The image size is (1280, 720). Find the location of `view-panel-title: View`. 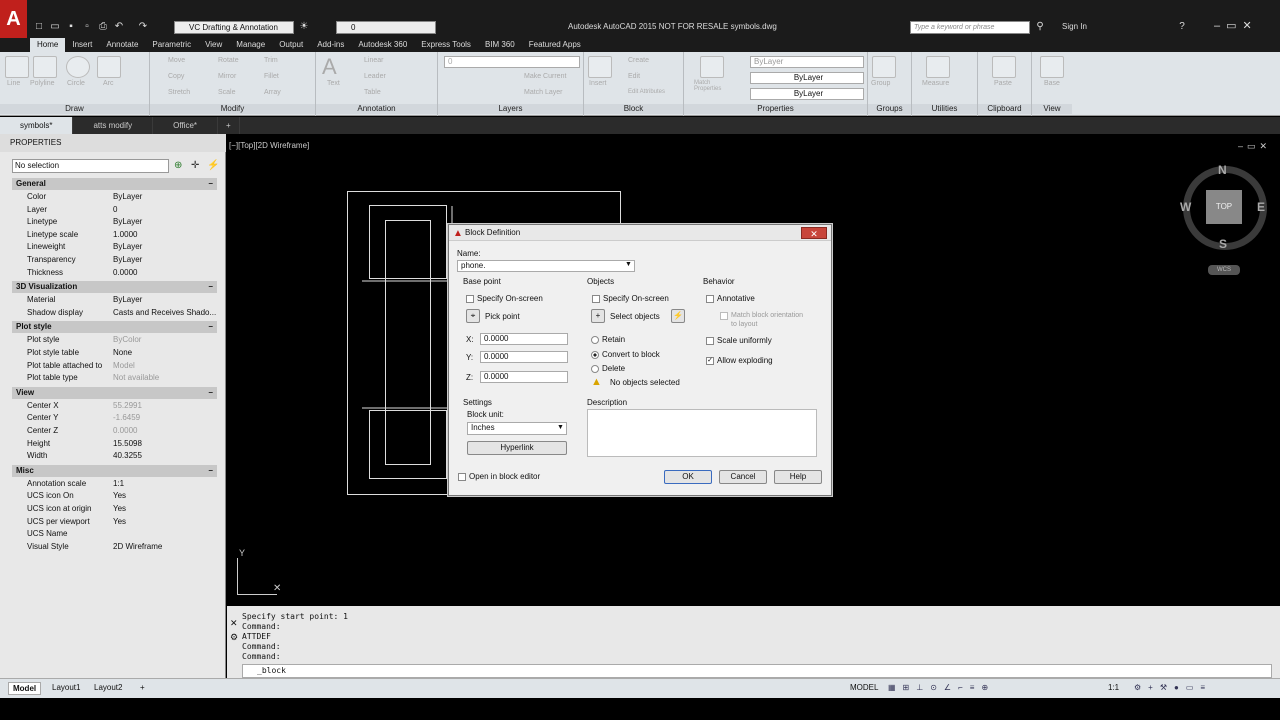

view-panel-title: View is located at coordinates (1052, 109).